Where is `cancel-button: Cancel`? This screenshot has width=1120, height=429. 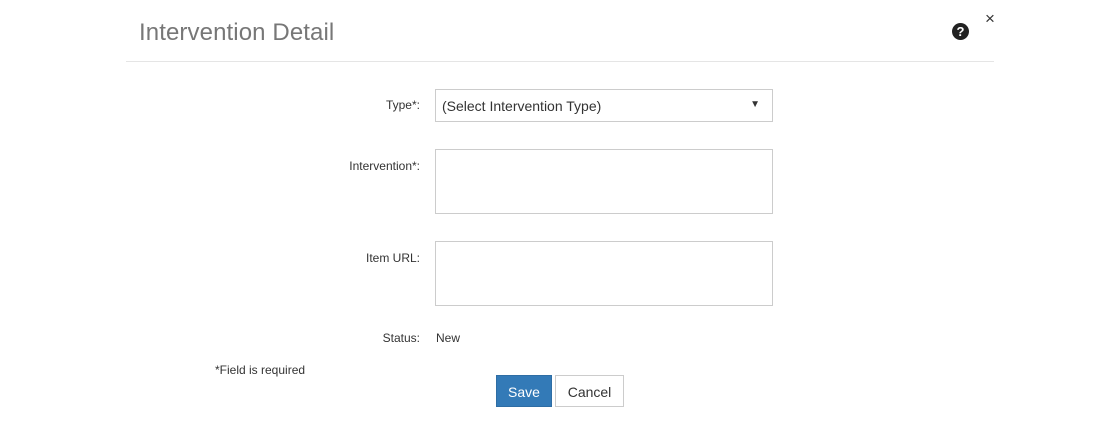 cancel-button: Cancel is located at coordinates (589, 391).